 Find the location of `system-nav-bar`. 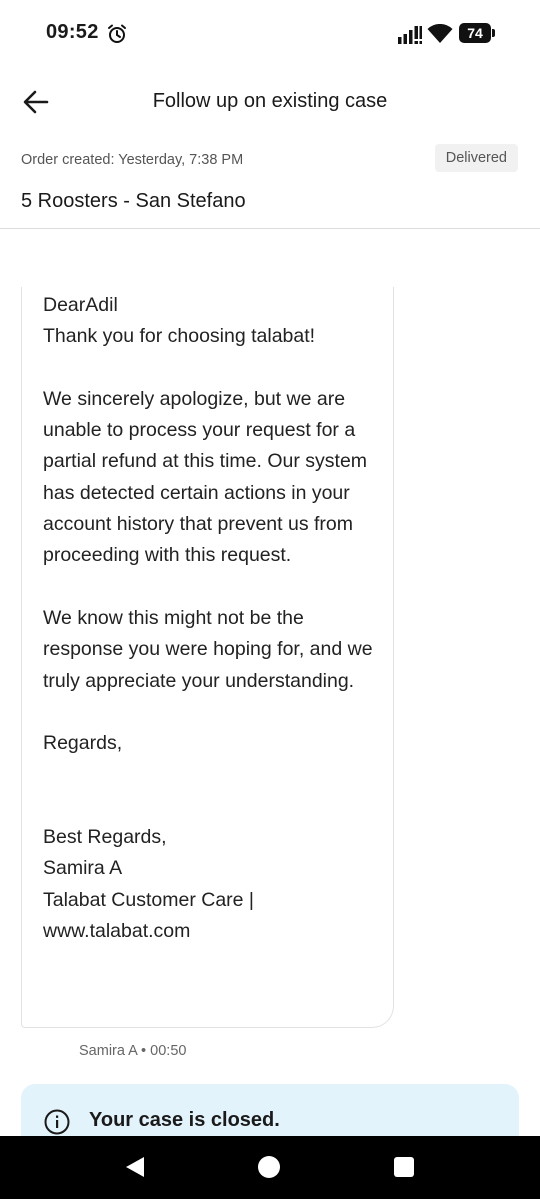

system-nav-bar is located at coordinates (270, 1167).